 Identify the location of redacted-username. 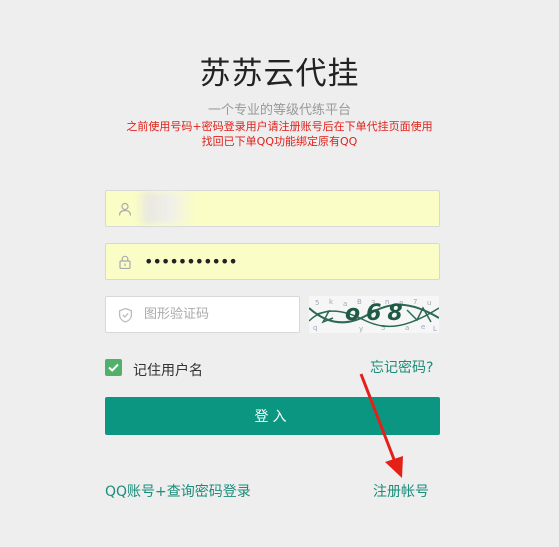
(165, 208).